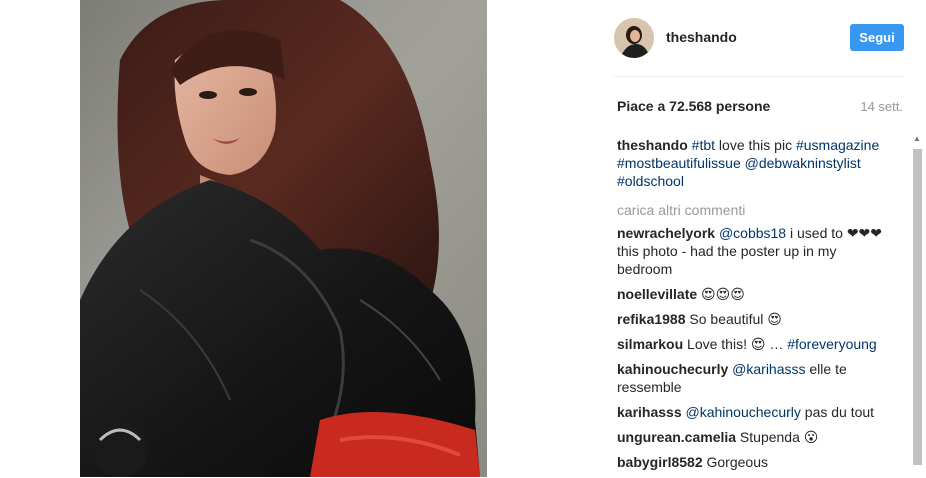 The width and height of the screenshot is (926, 478). Describe the element at coordinates (676, 437) in the screenshot. I see `comment-username: ungurean.camelia` at that location.